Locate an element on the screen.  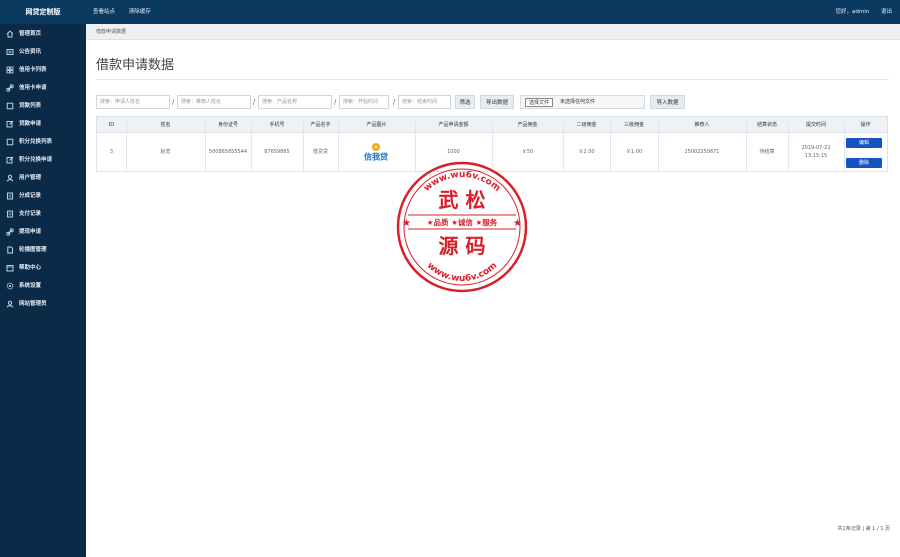
watermark-slogan: ★品质 ★诚信 ★服务 is located at coordinates (462, 222).